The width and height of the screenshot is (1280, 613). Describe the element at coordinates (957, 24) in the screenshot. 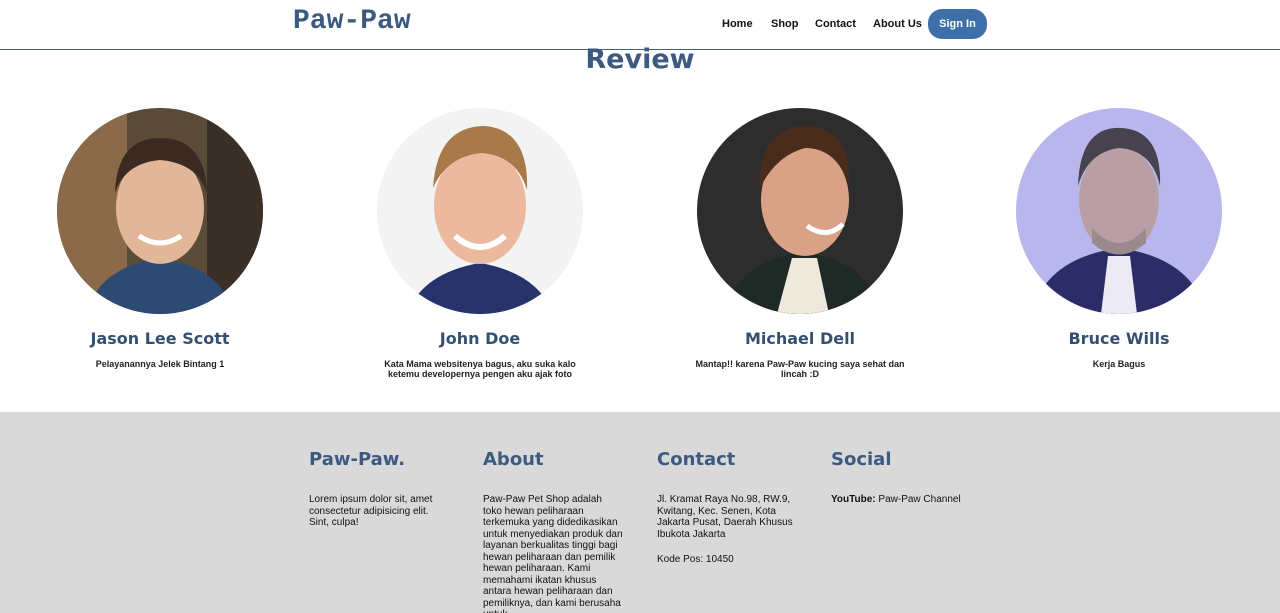

I see `sign-in-button: Sign In` at that location.